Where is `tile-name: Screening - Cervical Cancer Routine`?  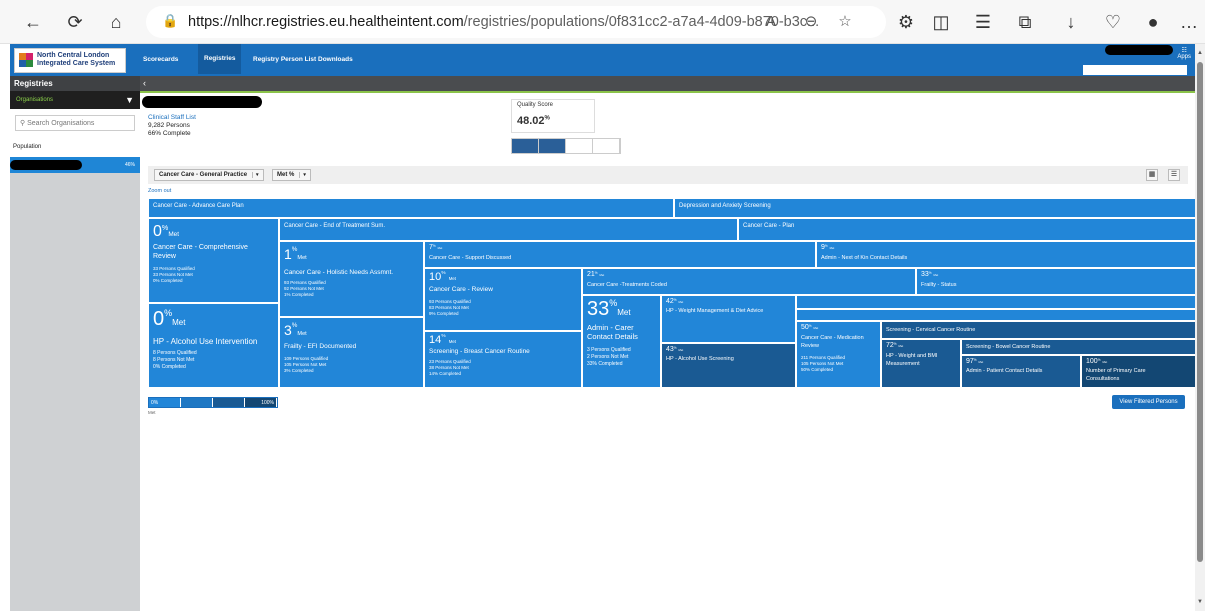 tile-name: Screening - Cervical Cancer Routine is located at coordinates (931, 330).